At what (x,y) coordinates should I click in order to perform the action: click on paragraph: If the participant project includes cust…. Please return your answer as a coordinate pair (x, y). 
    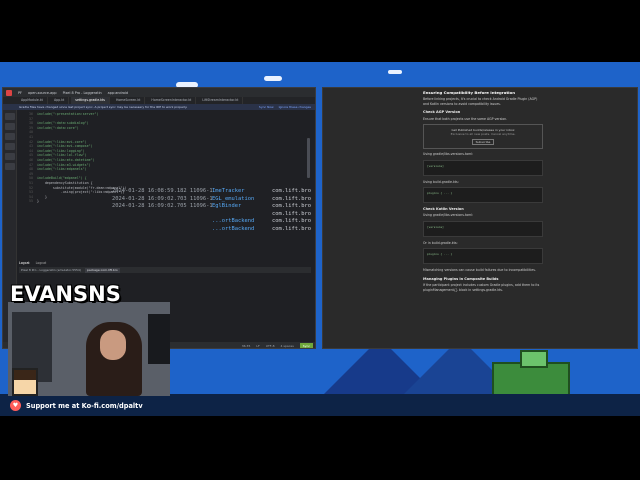
    Looking at the image, I should click on (481, 287).